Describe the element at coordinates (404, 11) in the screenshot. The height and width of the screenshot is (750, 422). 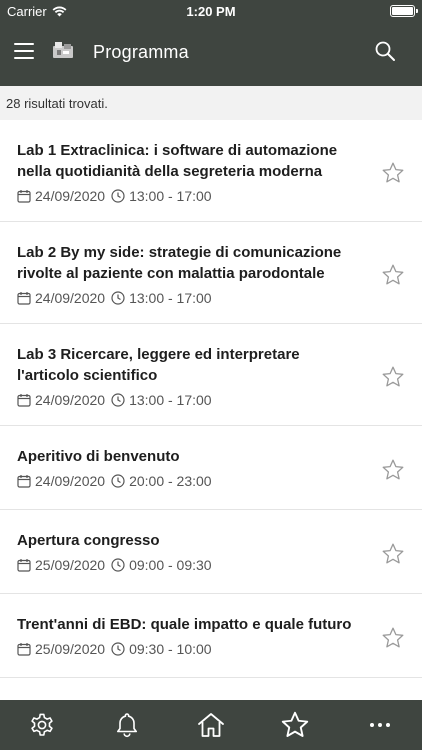
I see `battery-icon` at that location.